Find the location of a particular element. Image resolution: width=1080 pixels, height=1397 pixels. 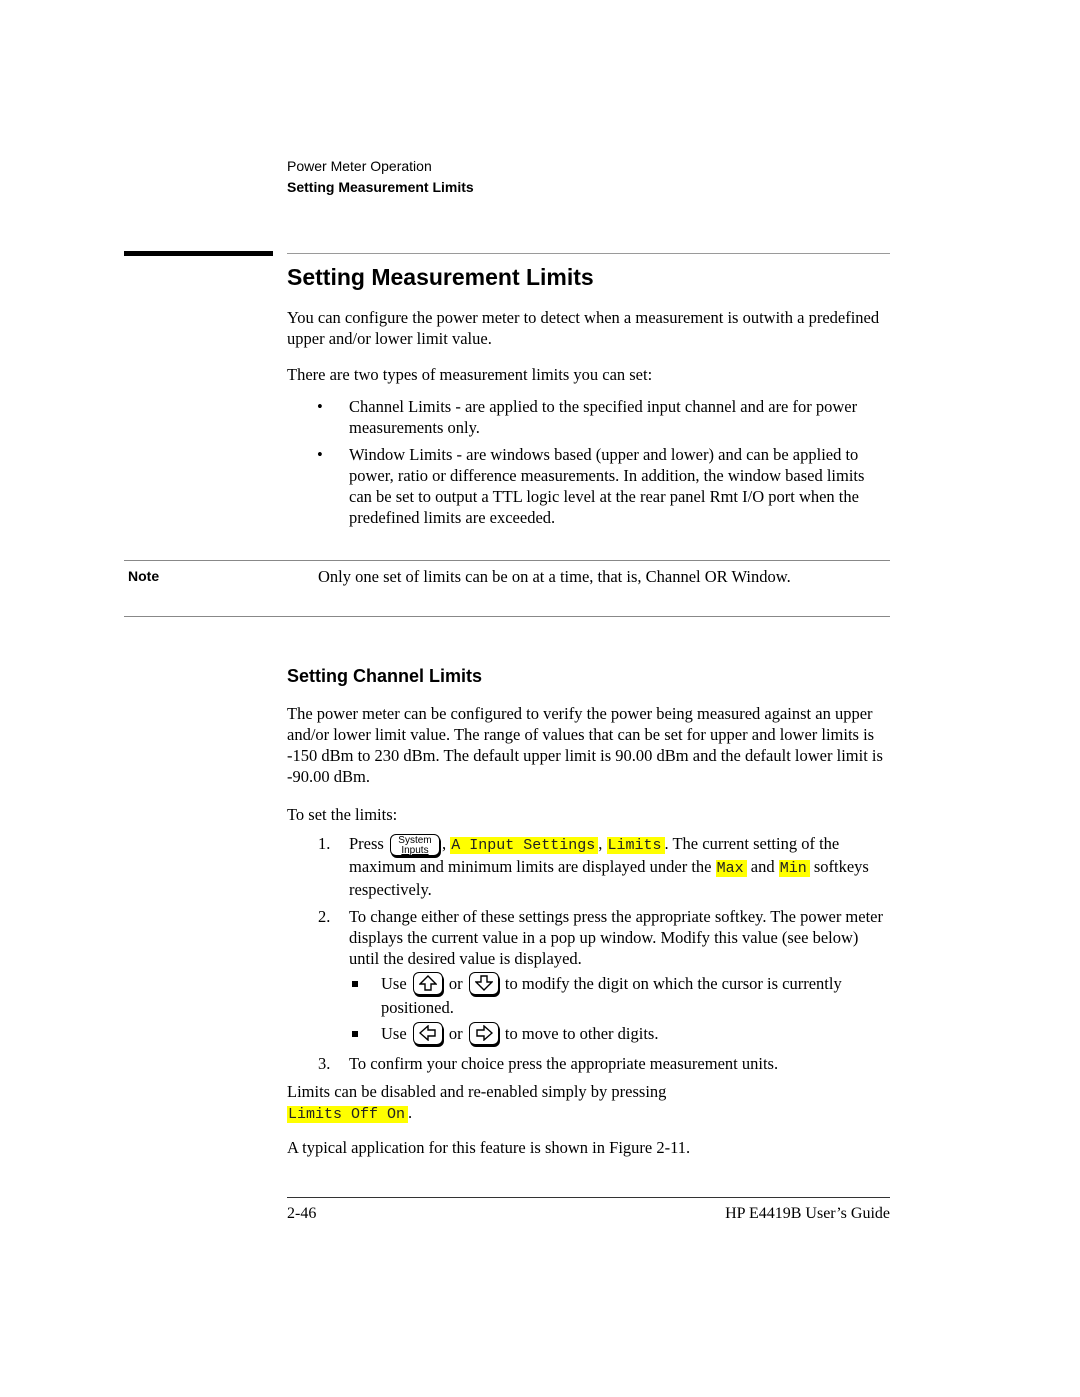

running-head-section: Setting Measurement Limits is located at coordinates (380, 187).